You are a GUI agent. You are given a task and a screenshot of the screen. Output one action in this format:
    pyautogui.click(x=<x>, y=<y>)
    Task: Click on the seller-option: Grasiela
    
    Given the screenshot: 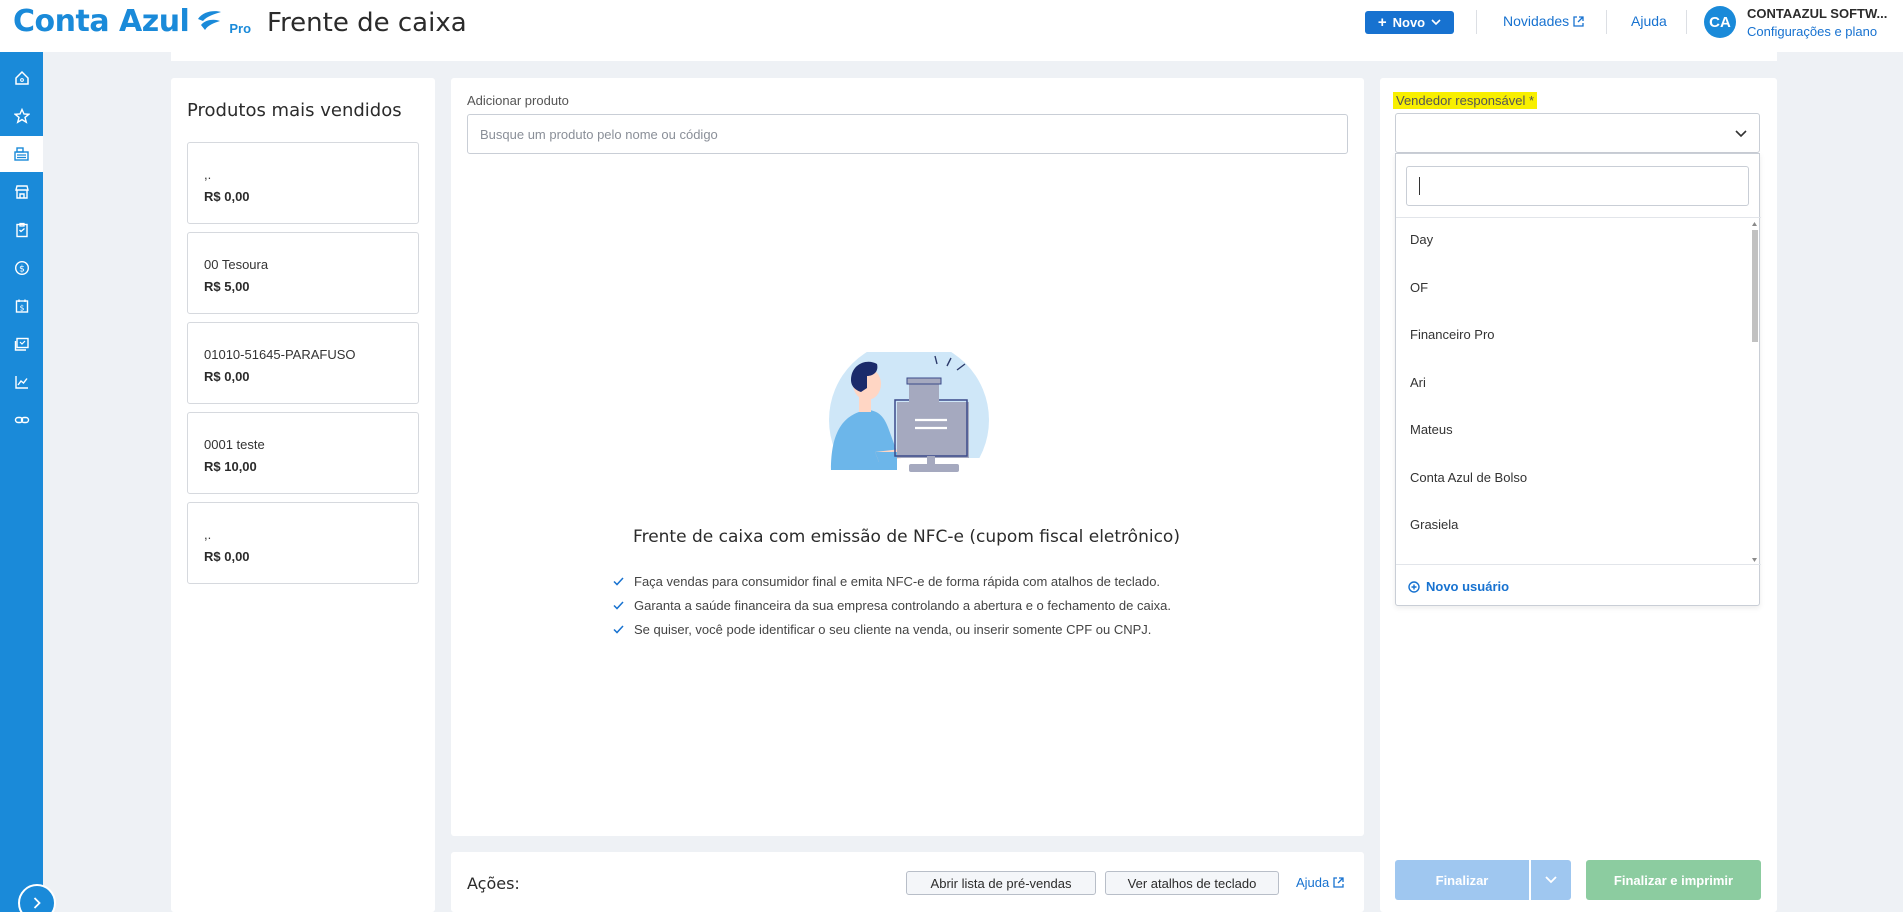 What is the action you would take?
    pyautogui.click(x=1434, y=524)
    